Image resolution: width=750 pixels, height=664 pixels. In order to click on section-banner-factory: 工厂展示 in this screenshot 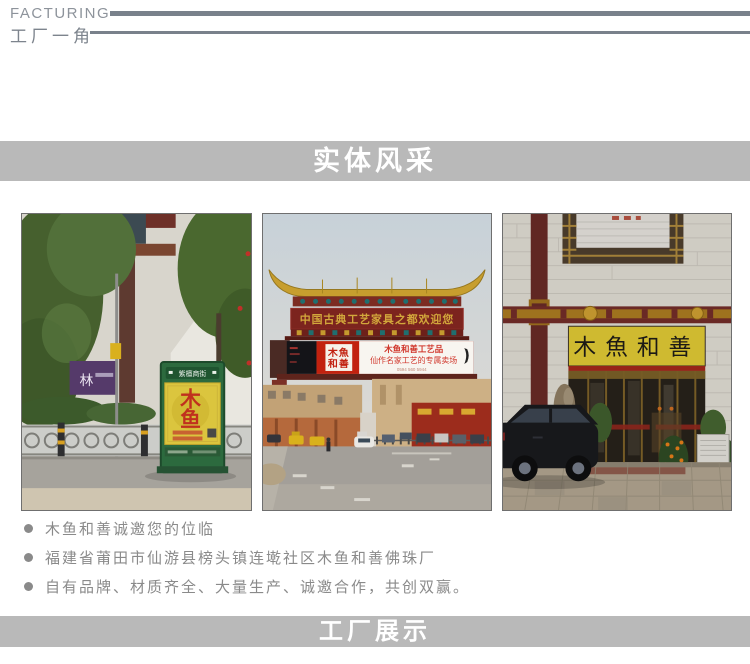, I will do `click(375, 631)`.